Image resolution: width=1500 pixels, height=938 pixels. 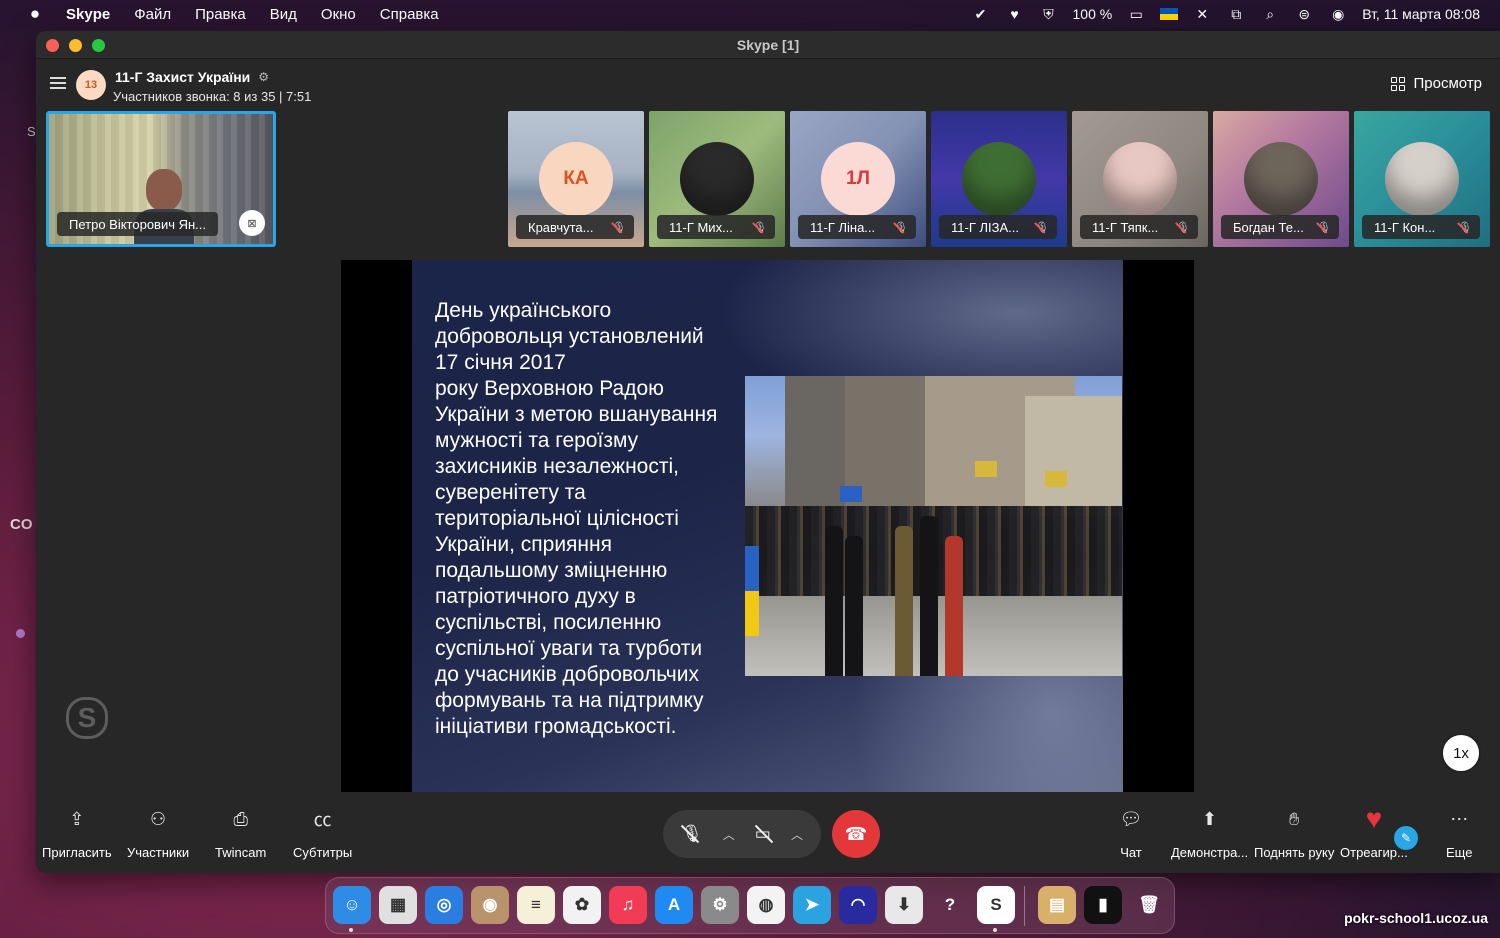 I want to click on close-window-button, so click(x=52, y=45).